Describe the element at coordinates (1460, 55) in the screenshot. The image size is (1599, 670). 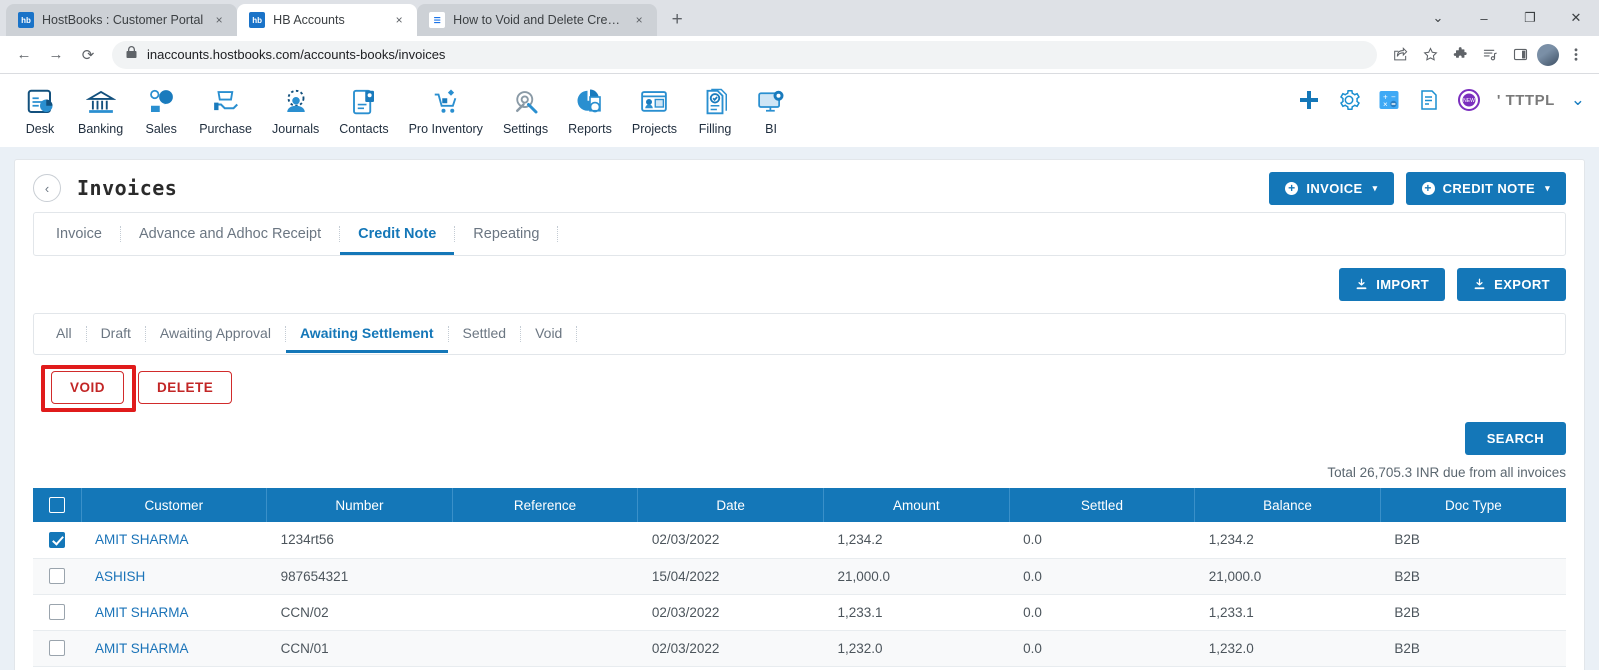
I see `extensions-puzzle-icon` at that location.